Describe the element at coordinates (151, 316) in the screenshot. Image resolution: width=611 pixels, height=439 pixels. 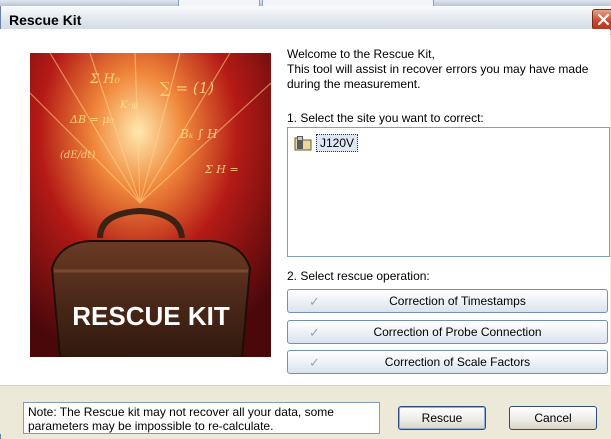
I see `bag-label: RESCUE KIT` at that location.